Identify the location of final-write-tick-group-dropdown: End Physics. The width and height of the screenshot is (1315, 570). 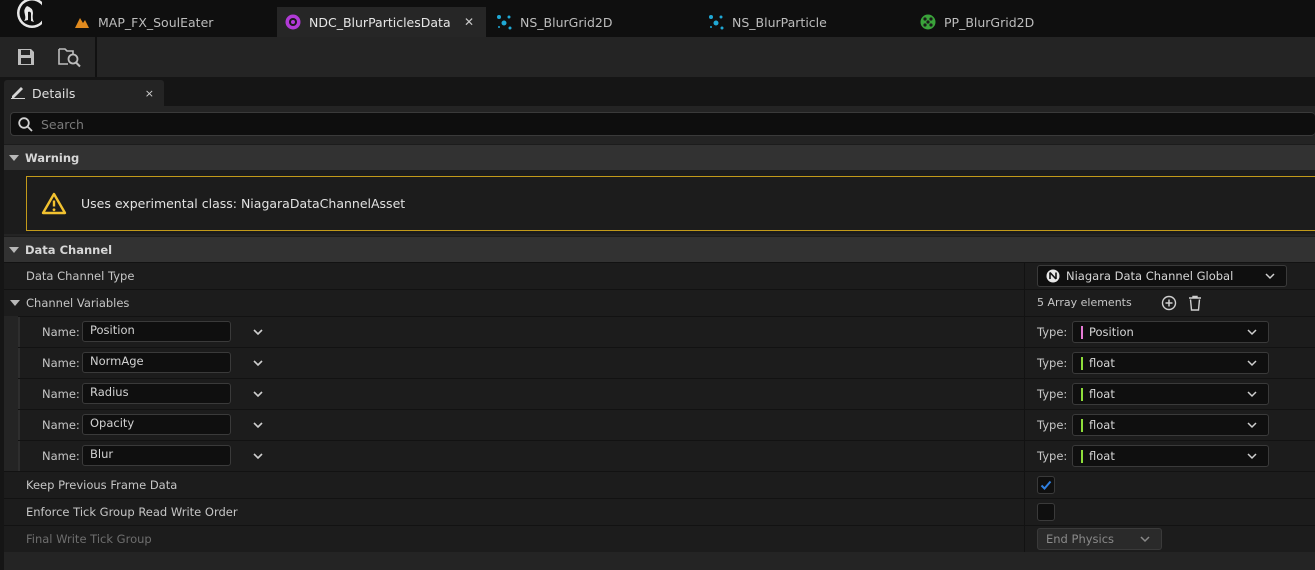
(1099, 539).